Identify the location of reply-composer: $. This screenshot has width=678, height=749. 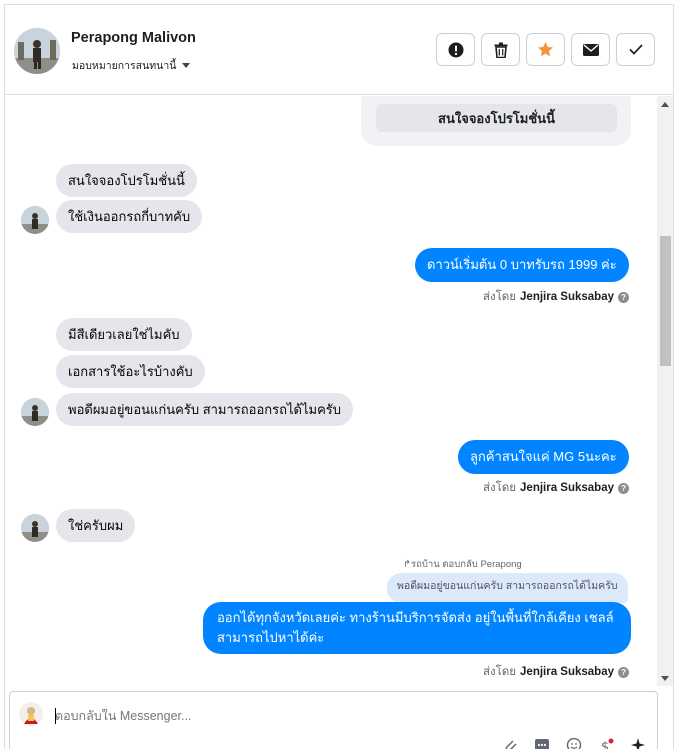
(333, 720).